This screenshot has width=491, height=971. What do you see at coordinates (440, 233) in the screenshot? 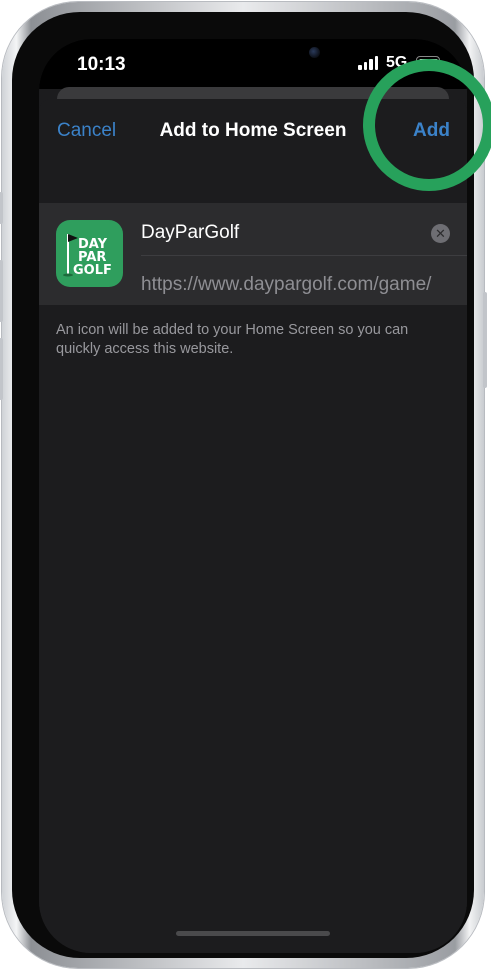
I see `clear-text-icon: ✕` at bounding box center [440, 233].